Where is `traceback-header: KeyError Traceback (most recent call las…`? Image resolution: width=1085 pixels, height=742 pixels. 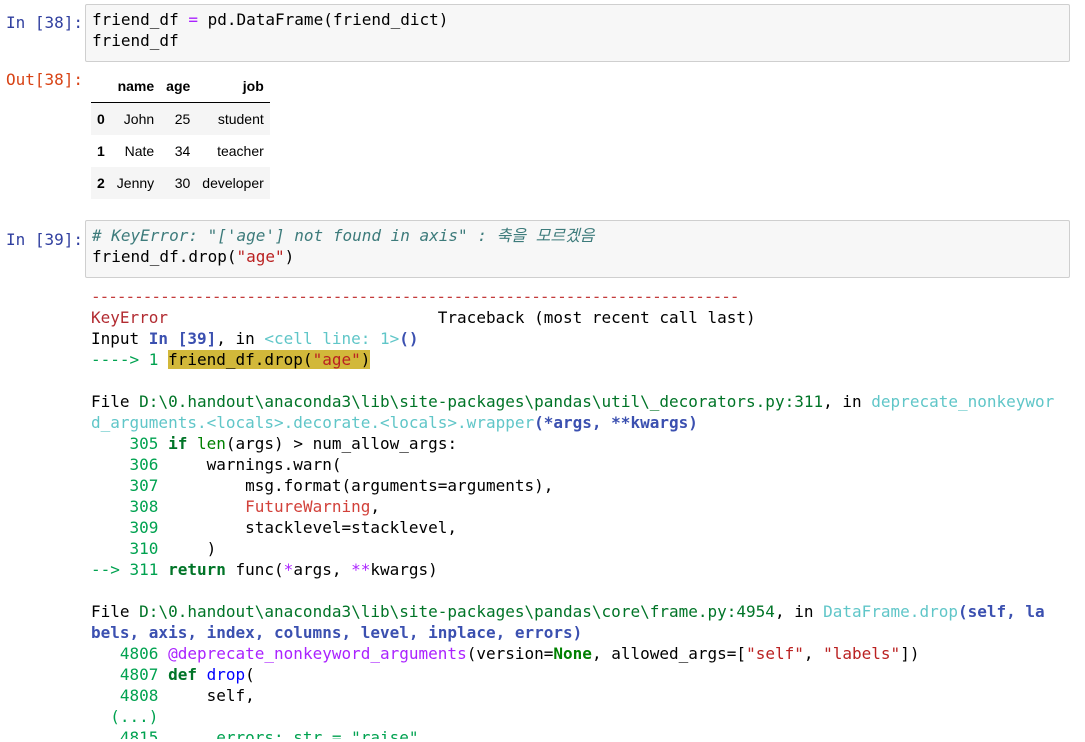 traceback-header: KeyError Traceback (most recent call las… is located at coordinates (581, 317).